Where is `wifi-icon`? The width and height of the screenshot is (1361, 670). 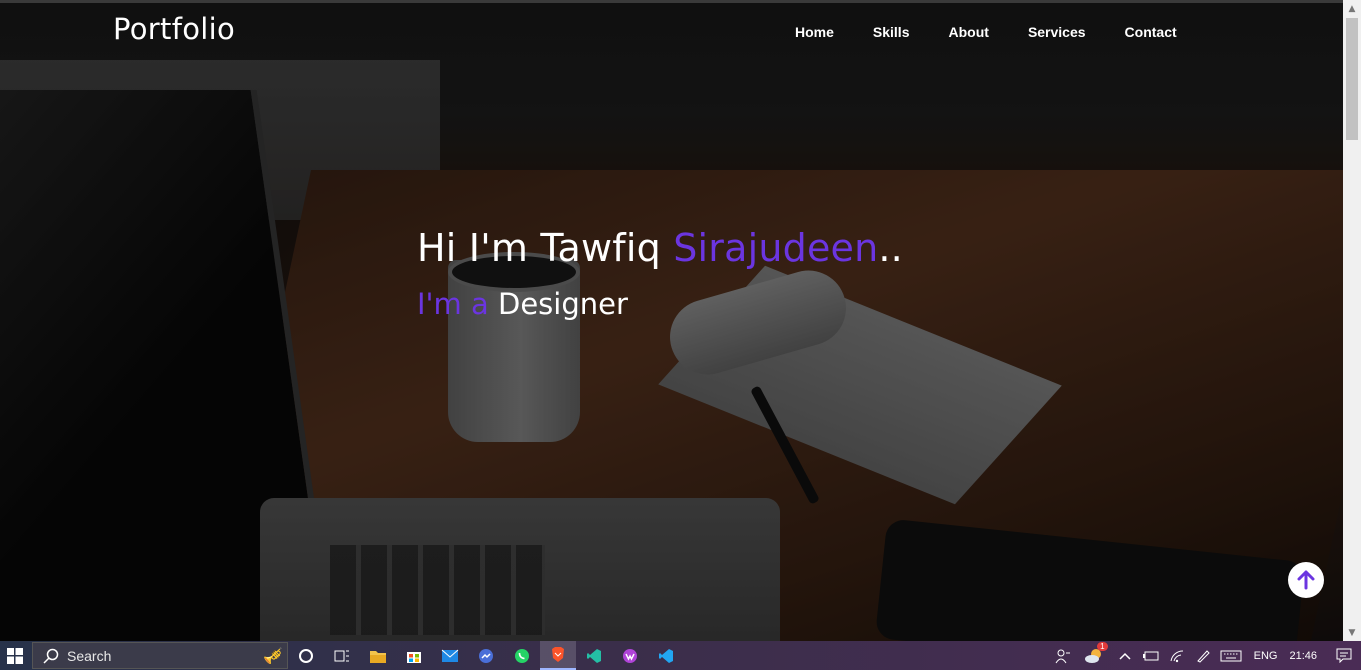 wifi-icon is located at coordinates (1177, 655).